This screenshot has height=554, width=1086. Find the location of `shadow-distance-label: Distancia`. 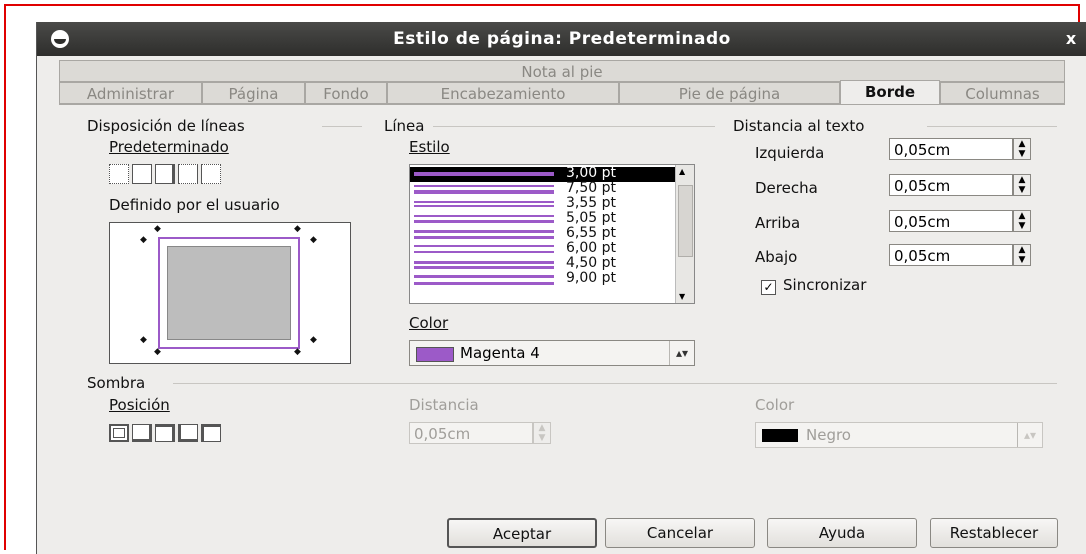

shadow-distance-label: Distancia is located at coordinates (444, 405).